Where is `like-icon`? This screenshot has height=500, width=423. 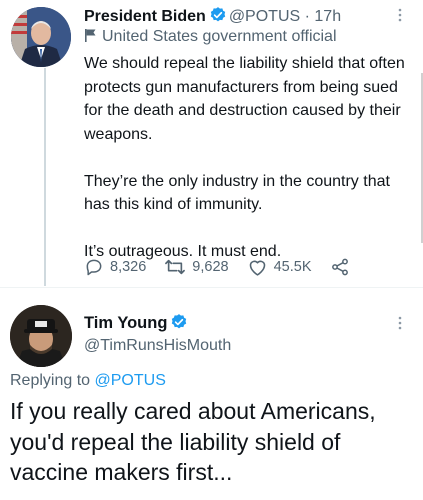
like-icon is located at coordinates (257, 268).